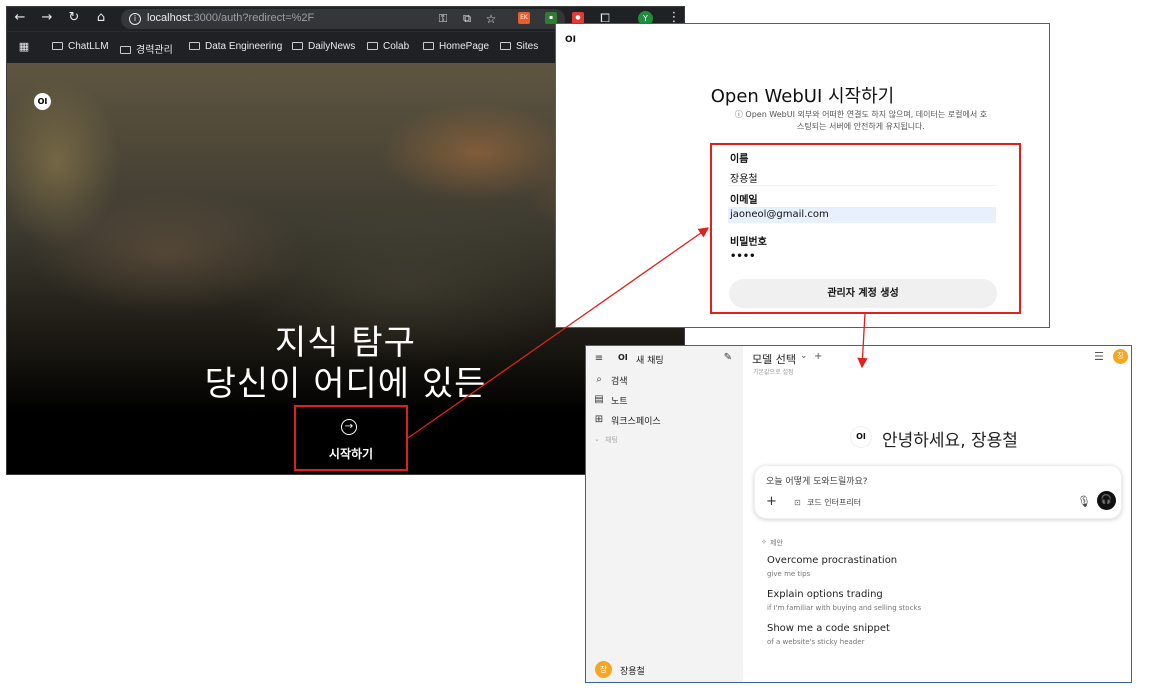 This screenshot has width=1149, height=693. Describe the element at coordinates (818, 356) in the screenshot. I see `add-model-icon: +` at that location.